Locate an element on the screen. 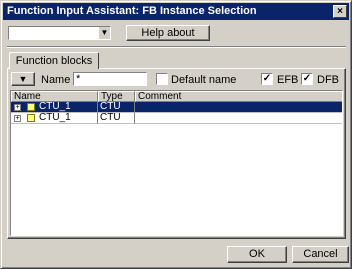 This screenshot has height=269, width=352. ok-button: OK is located at coordinates (257, 254).